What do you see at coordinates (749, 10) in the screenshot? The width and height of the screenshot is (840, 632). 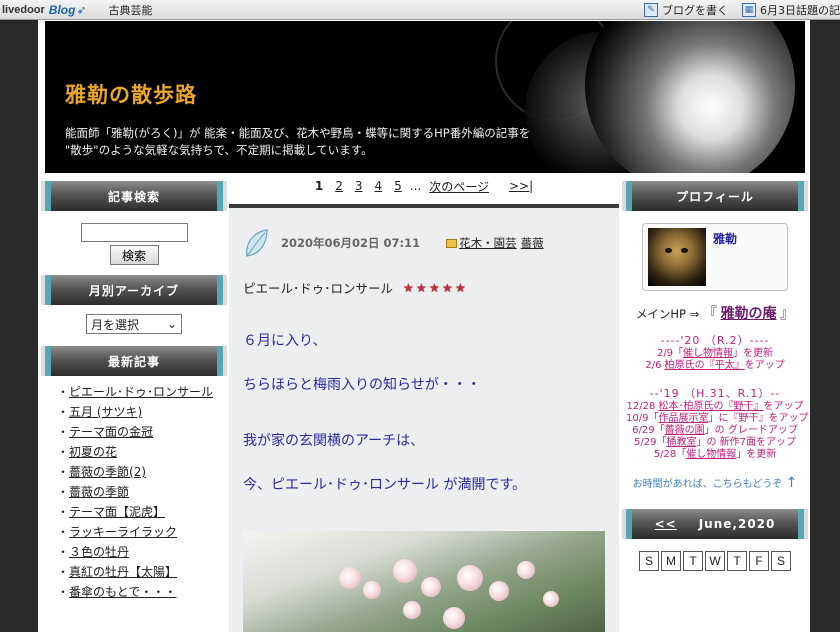 I see `calendar-icon: ▦` at bounding box center [749, 10].